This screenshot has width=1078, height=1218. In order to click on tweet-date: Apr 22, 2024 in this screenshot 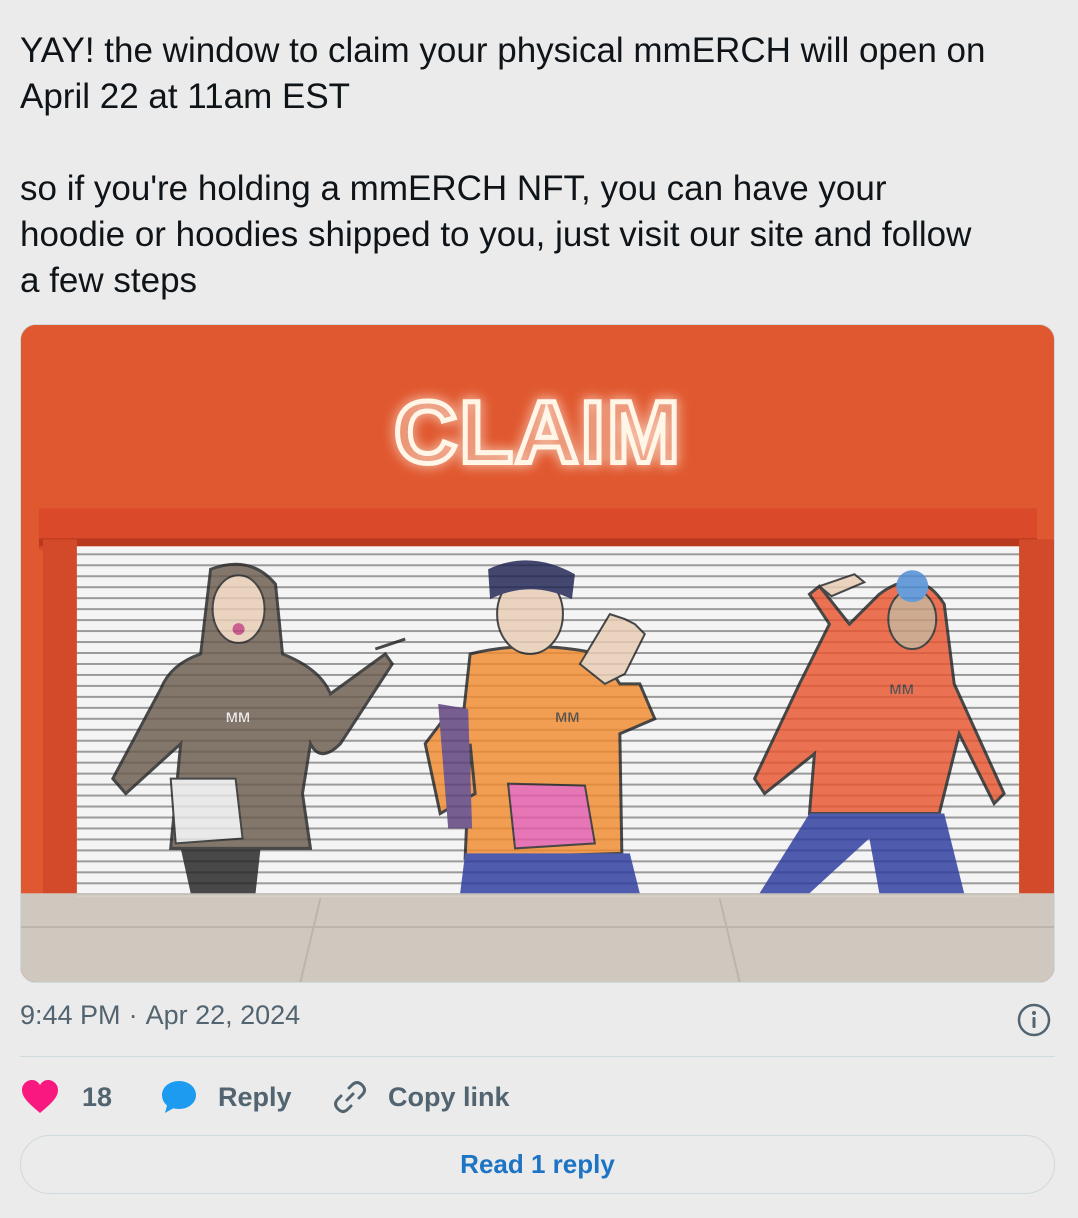, I will do `click(223, 1015)`.